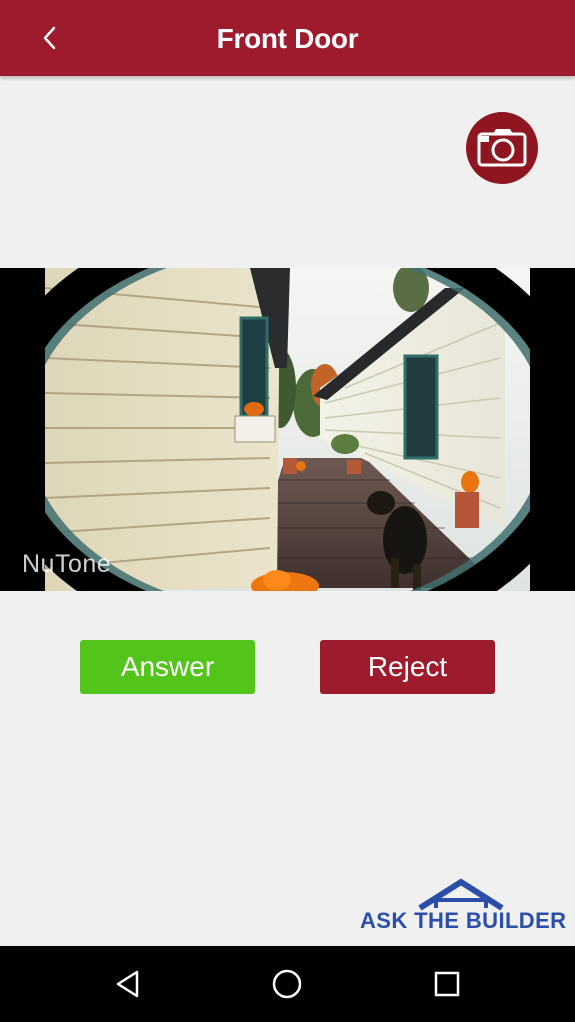  I want to click on ask-the-builder-logo: ASK THE BUILDER, so click(463, 906).